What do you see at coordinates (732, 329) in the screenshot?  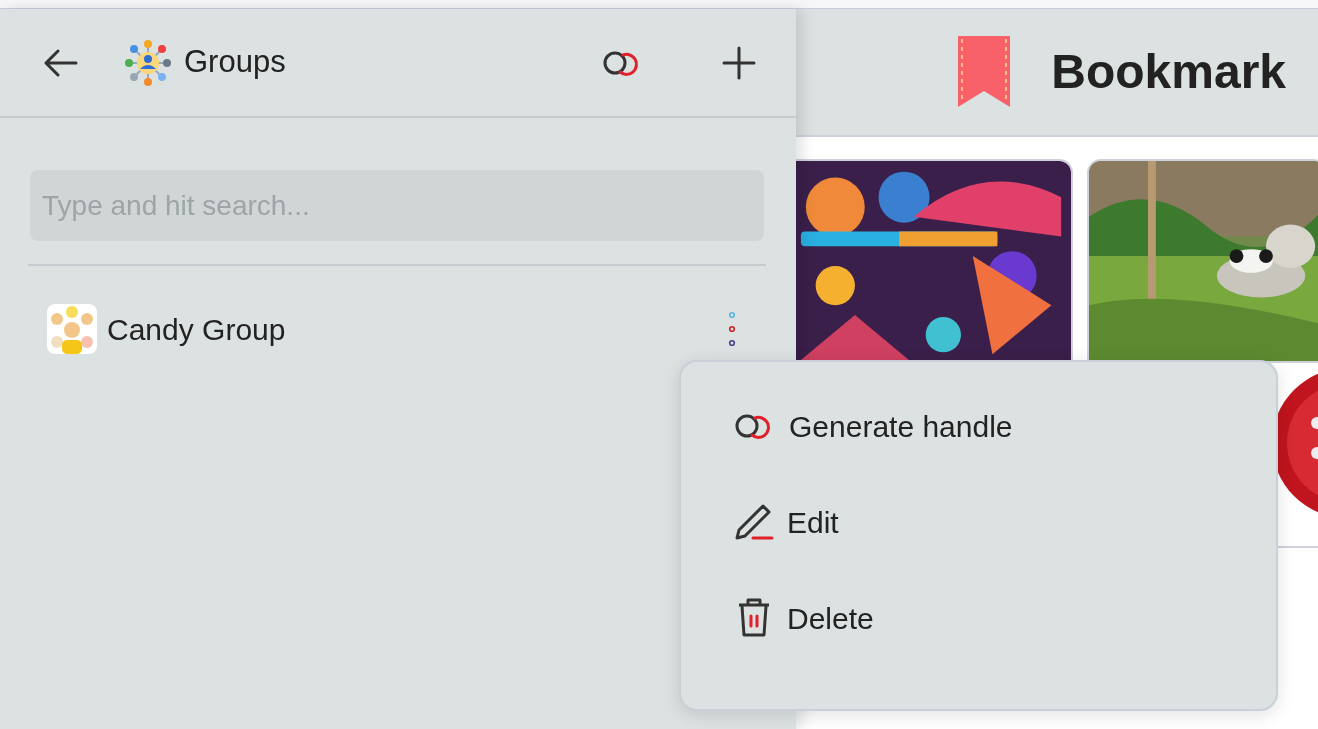 I see `more-options-icon` at bounding box center [732, 329].